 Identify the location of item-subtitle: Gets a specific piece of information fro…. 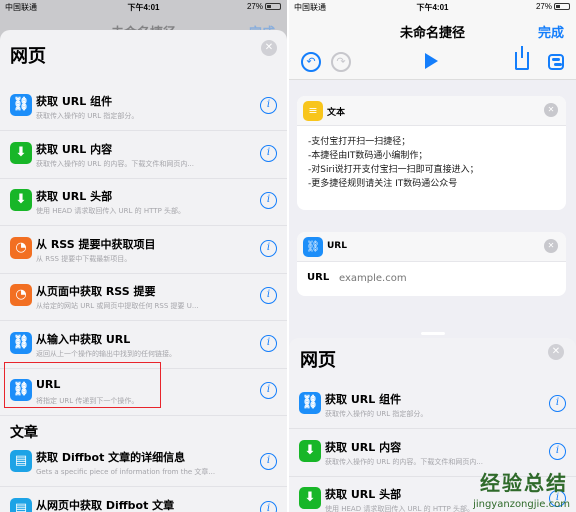
(126, 472).